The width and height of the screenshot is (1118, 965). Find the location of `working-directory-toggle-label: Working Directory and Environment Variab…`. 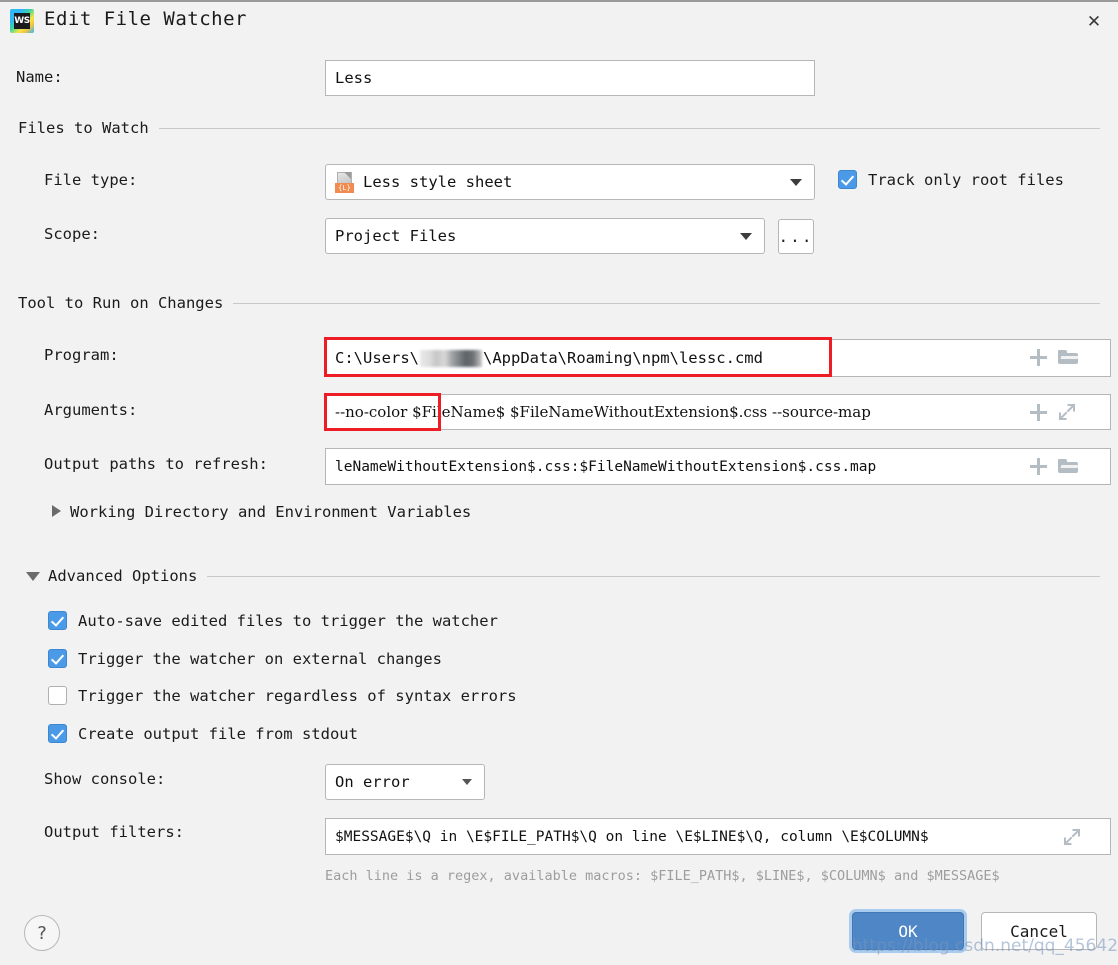

working-directory-toggle-label: Working Directory and Environment Variab… is located at coordinates (270, 512).